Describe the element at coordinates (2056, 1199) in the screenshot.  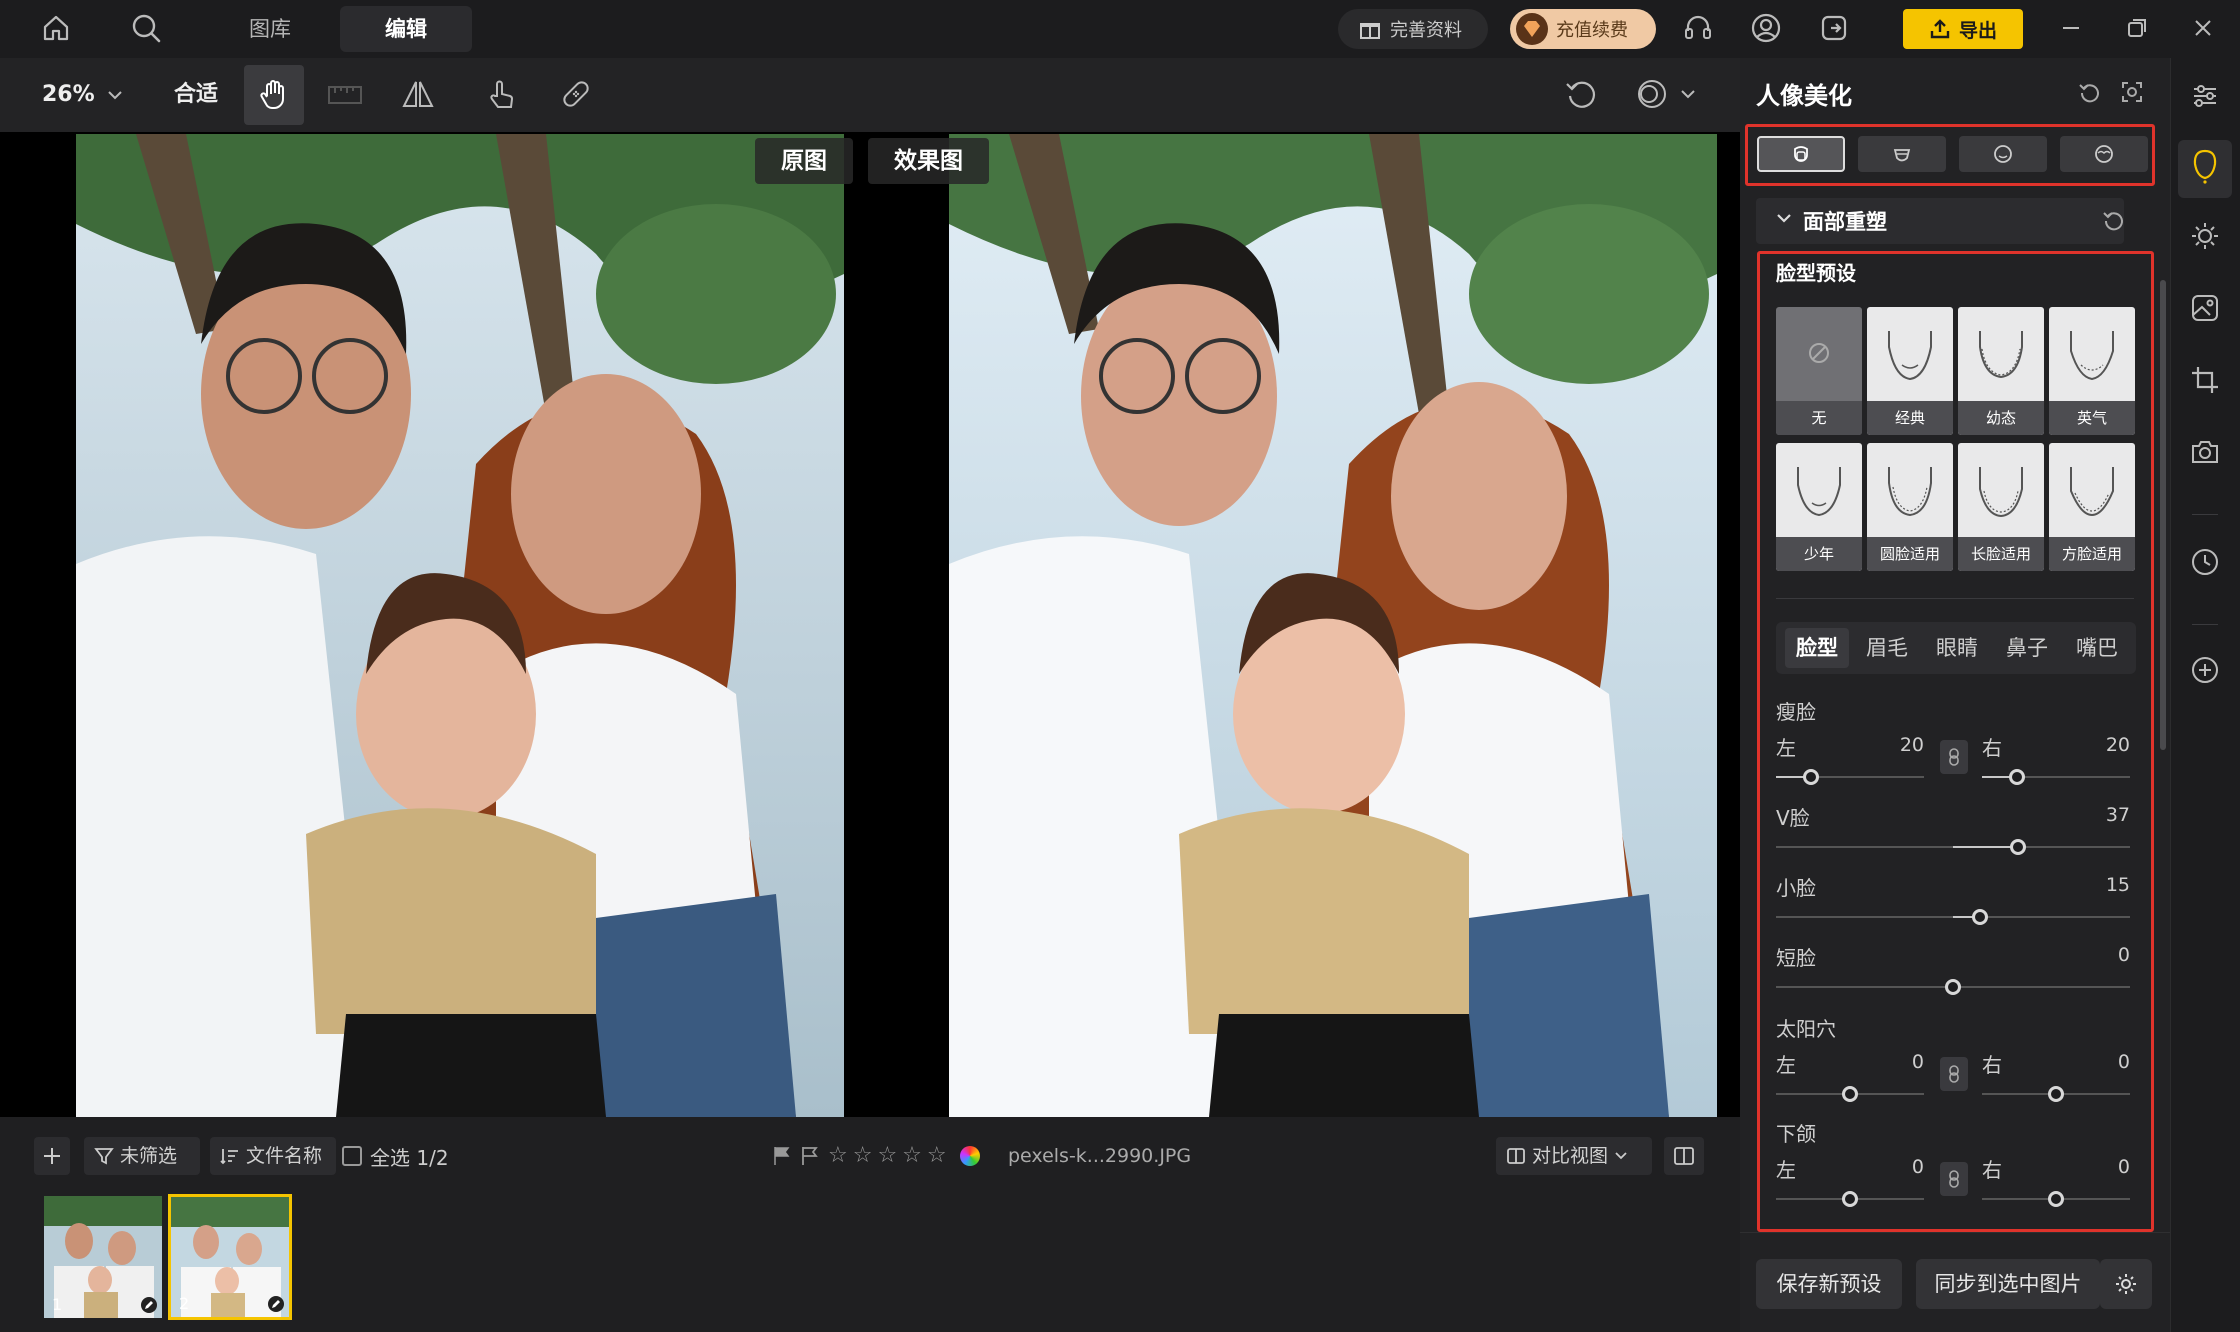
I see `jaw-right-handle` at that location.